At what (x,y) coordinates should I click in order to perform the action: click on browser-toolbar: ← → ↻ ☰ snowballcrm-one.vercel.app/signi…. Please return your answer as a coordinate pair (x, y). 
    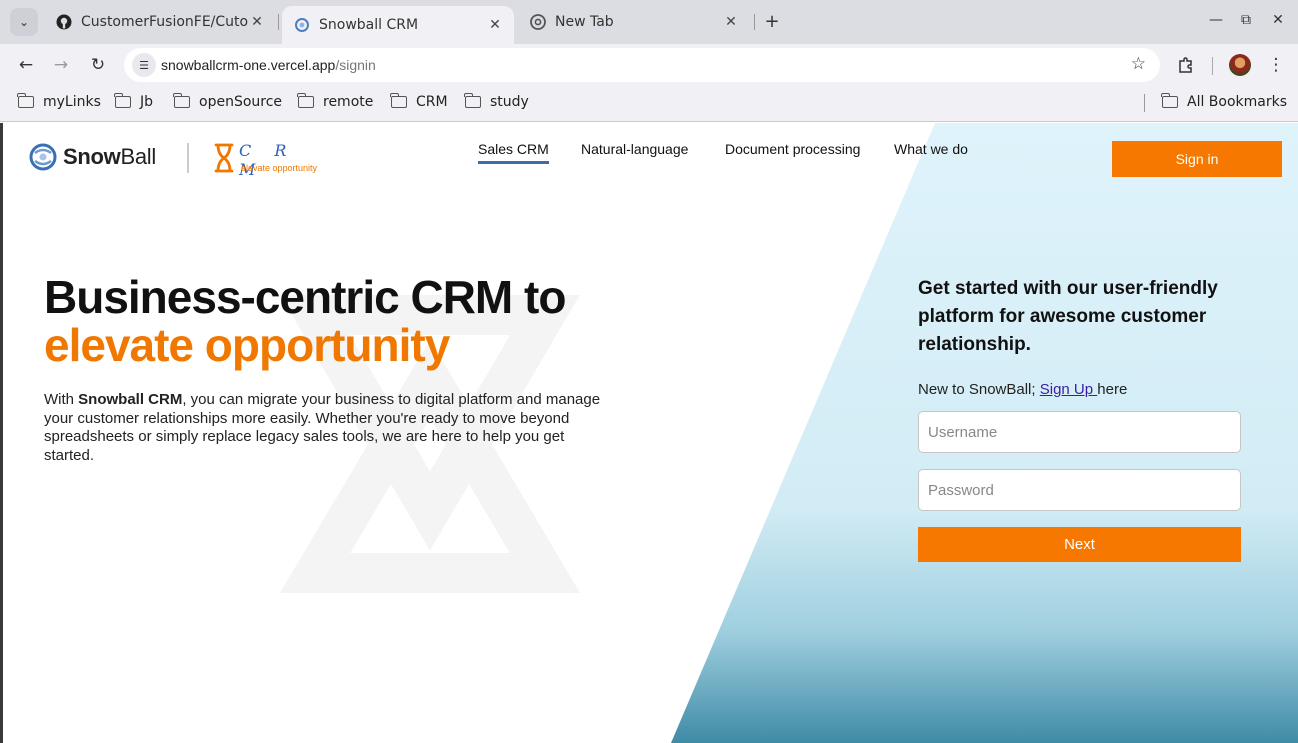
    Looking at the image, I should click on (649, 65).